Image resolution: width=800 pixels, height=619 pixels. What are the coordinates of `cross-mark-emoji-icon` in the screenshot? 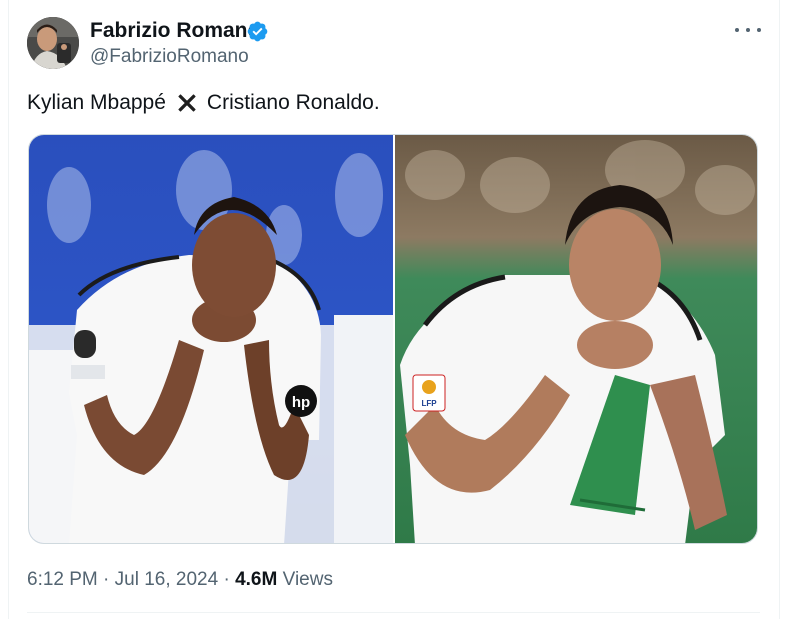 It's located at (187, 103).